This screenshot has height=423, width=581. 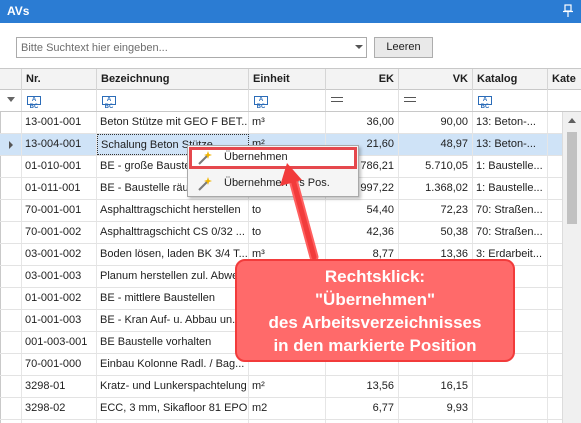 What do you see at coordinates (173, 342) in the screenshot?
I see `cell-bezeichnung: BE Baustelle vorhalten` at bounding box center [173, 342].